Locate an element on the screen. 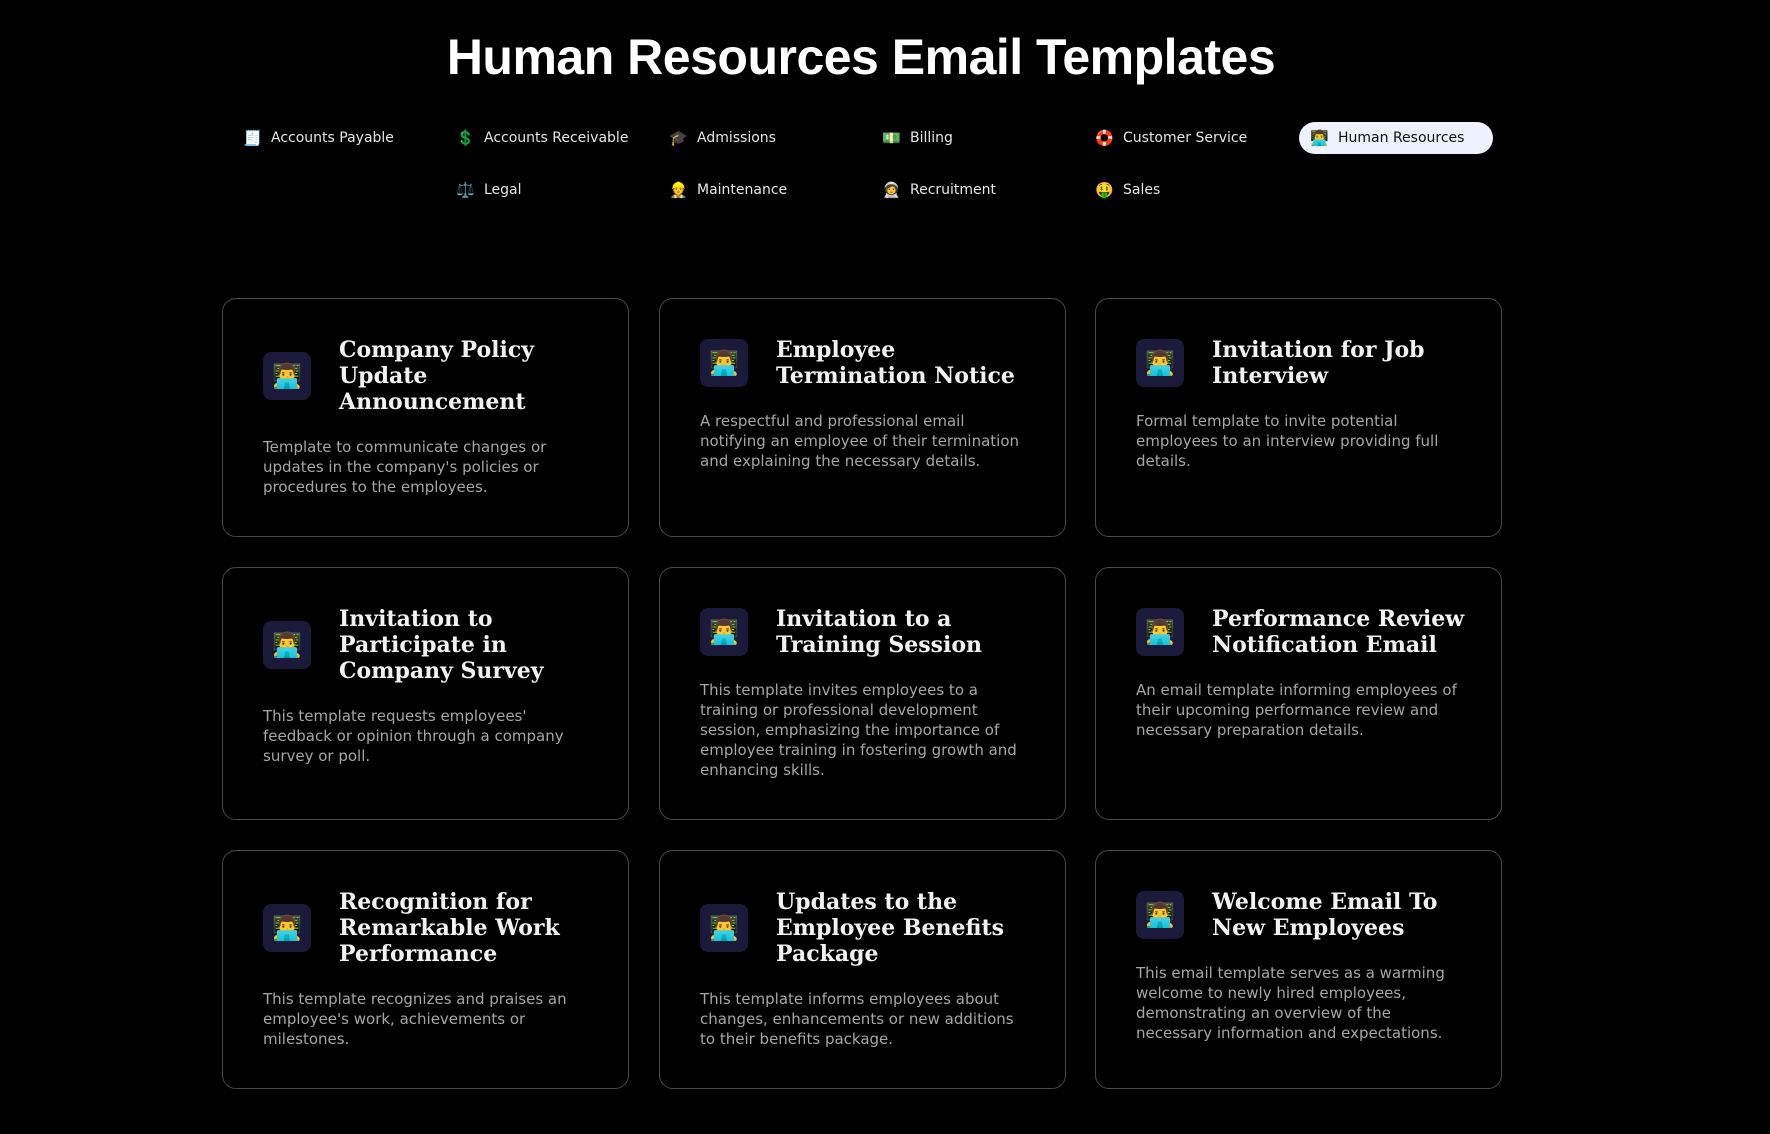 Image resolution: width=1770 pixels, height=1134 pixels. category-admissions: 🎓 Admissions is located at coordinates (755, 138).